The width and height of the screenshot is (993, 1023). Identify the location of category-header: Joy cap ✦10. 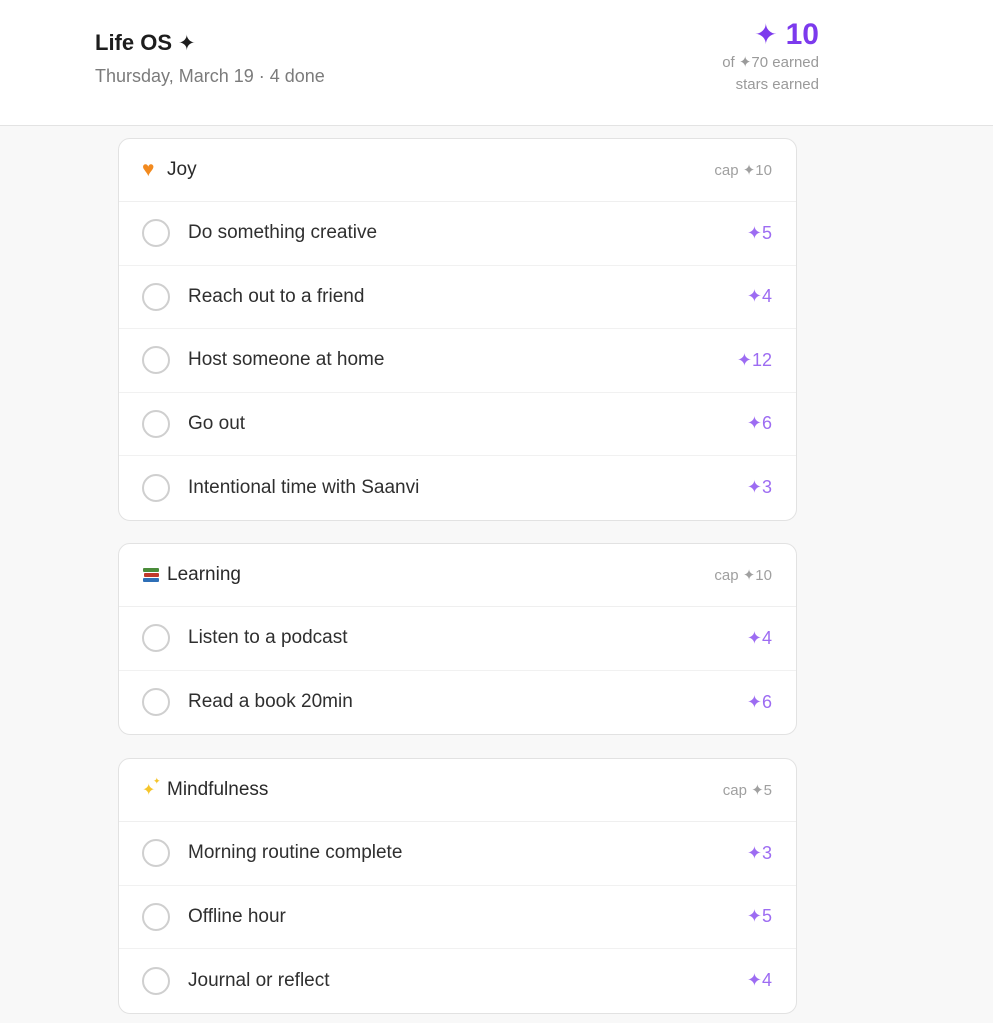
(457, 170).